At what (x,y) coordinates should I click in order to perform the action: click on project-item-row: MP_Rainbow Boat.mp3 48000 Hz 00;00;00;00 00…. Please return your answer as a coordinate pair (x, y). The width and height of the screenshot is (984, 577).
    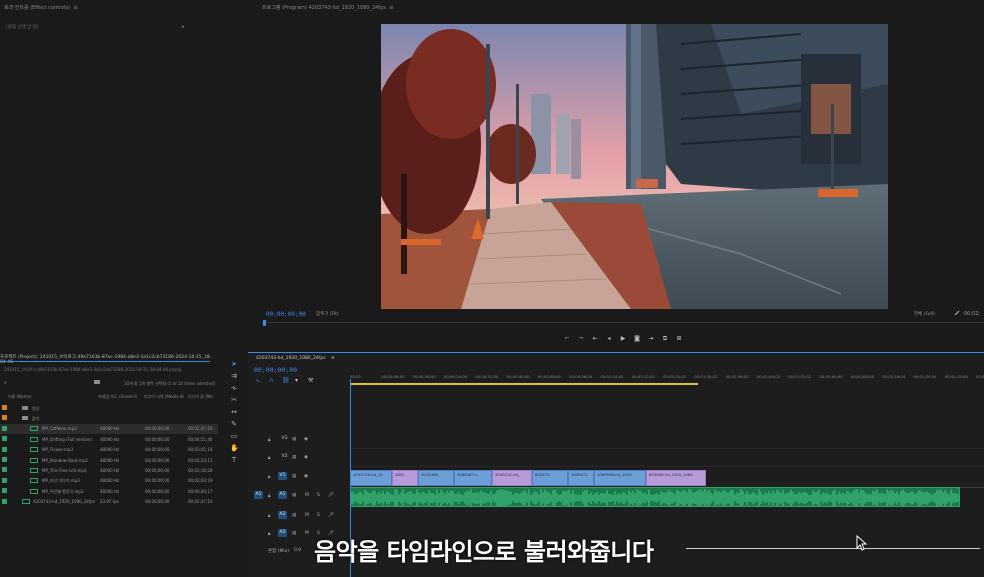
    Looking at the image, I should click on (109, 460).